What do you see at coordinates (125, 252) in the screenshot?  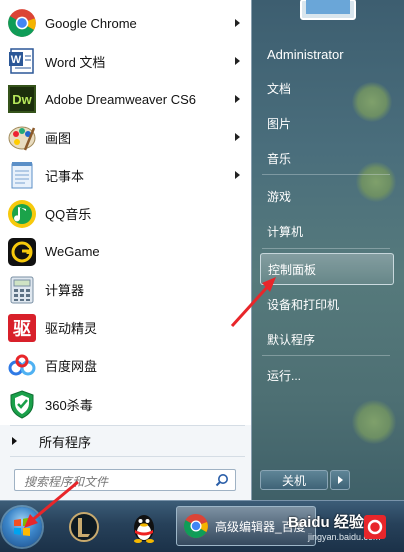 I see `program-item-wegame: WeGame` at bounding box center [125, 252].